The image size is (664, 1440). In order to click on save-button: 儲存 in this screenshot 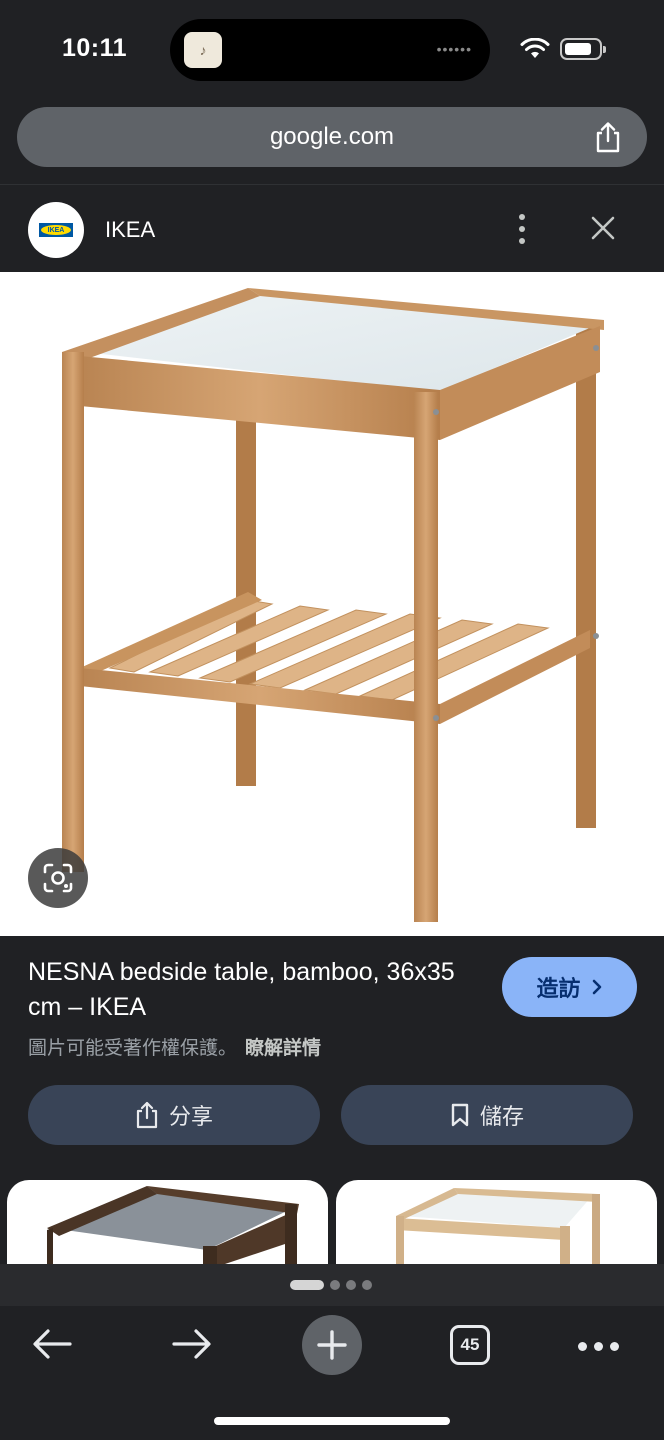, I will do `click(487, 1115)`.